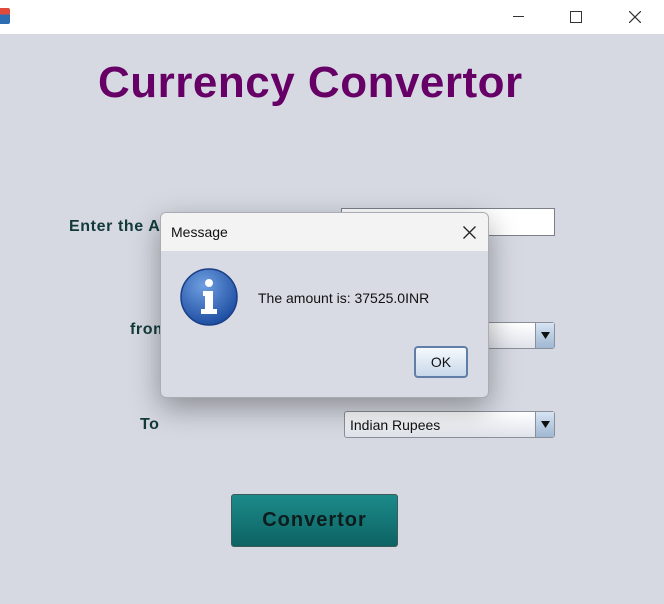  What do you see at coordinates (115, 226) in the screenshot?
I see `amount-label: Enter the A` at bounding box center [115, 226].